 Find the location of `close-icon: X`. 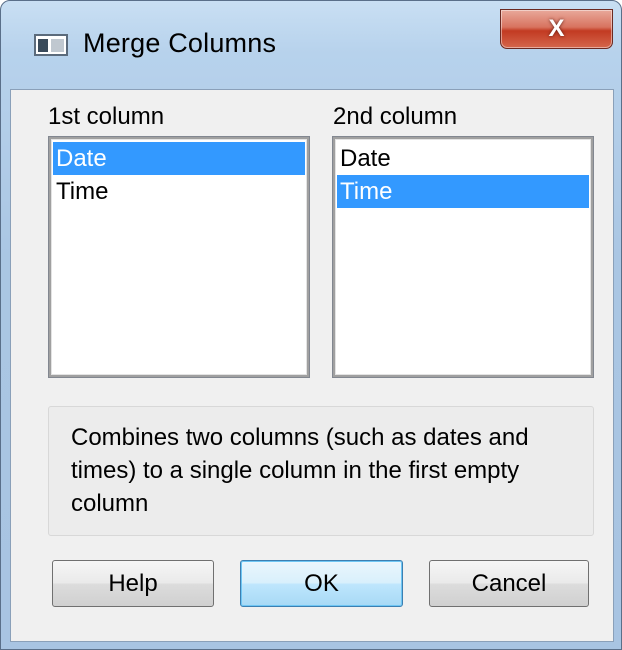

close-icon: X is located at coordinates (556, 28).